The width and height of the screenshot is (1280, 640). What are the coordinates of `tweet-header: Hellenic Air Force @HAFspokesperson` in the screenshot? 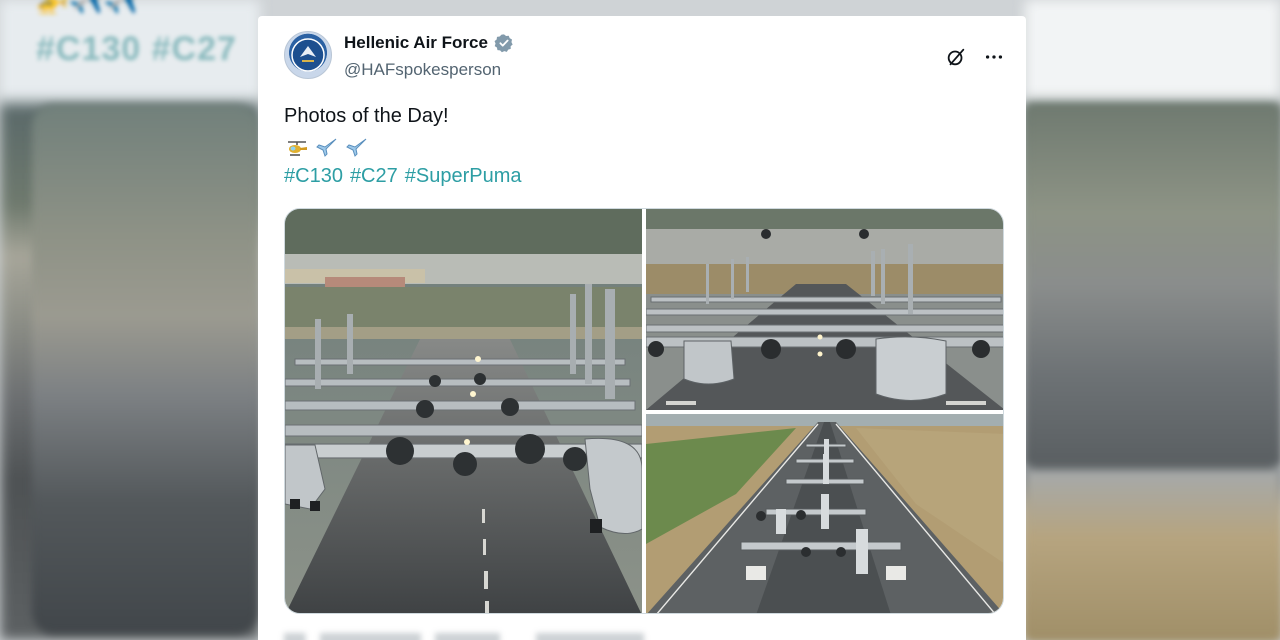 It's located at (645, 59).